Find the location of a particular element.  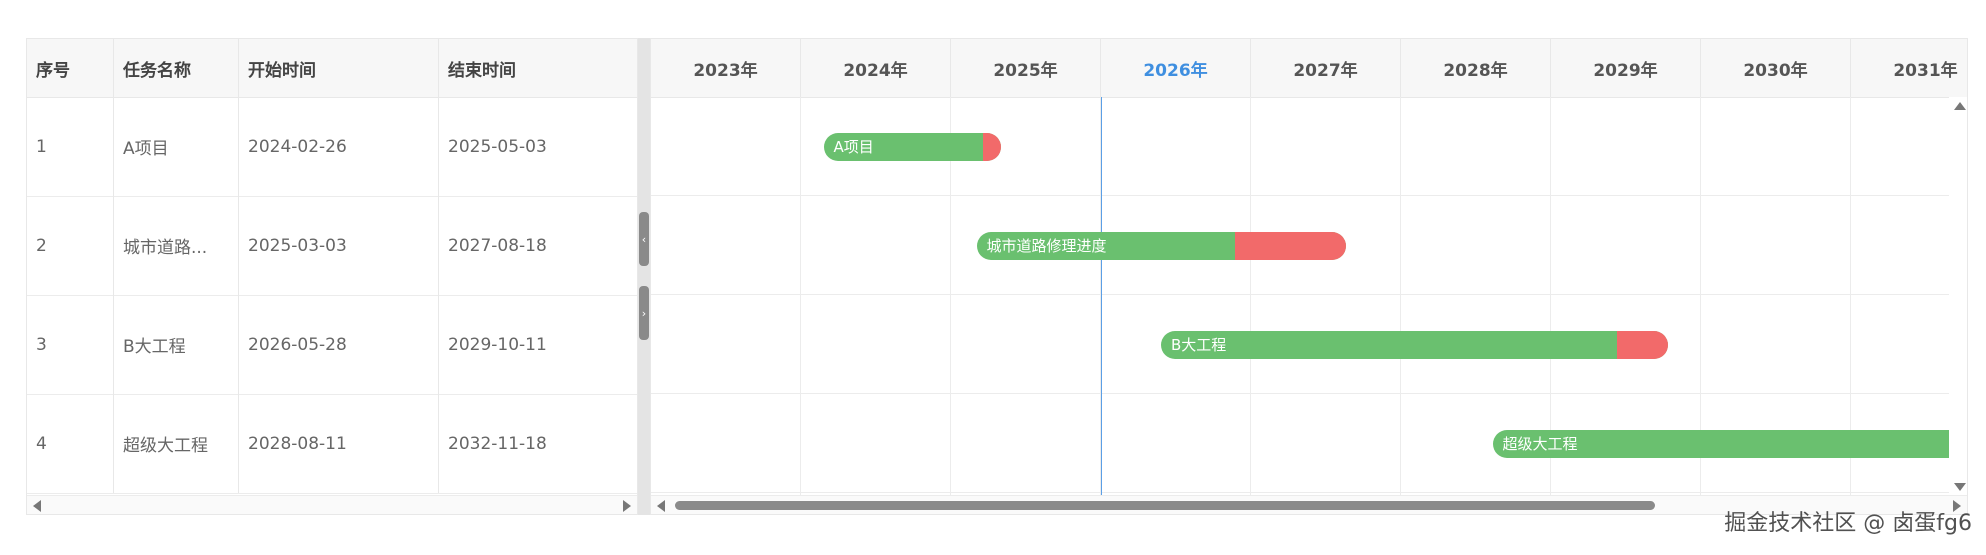

table-row: 1 A项目 2024-02-26 2025-05-03 is located at coordinates (332, 147).